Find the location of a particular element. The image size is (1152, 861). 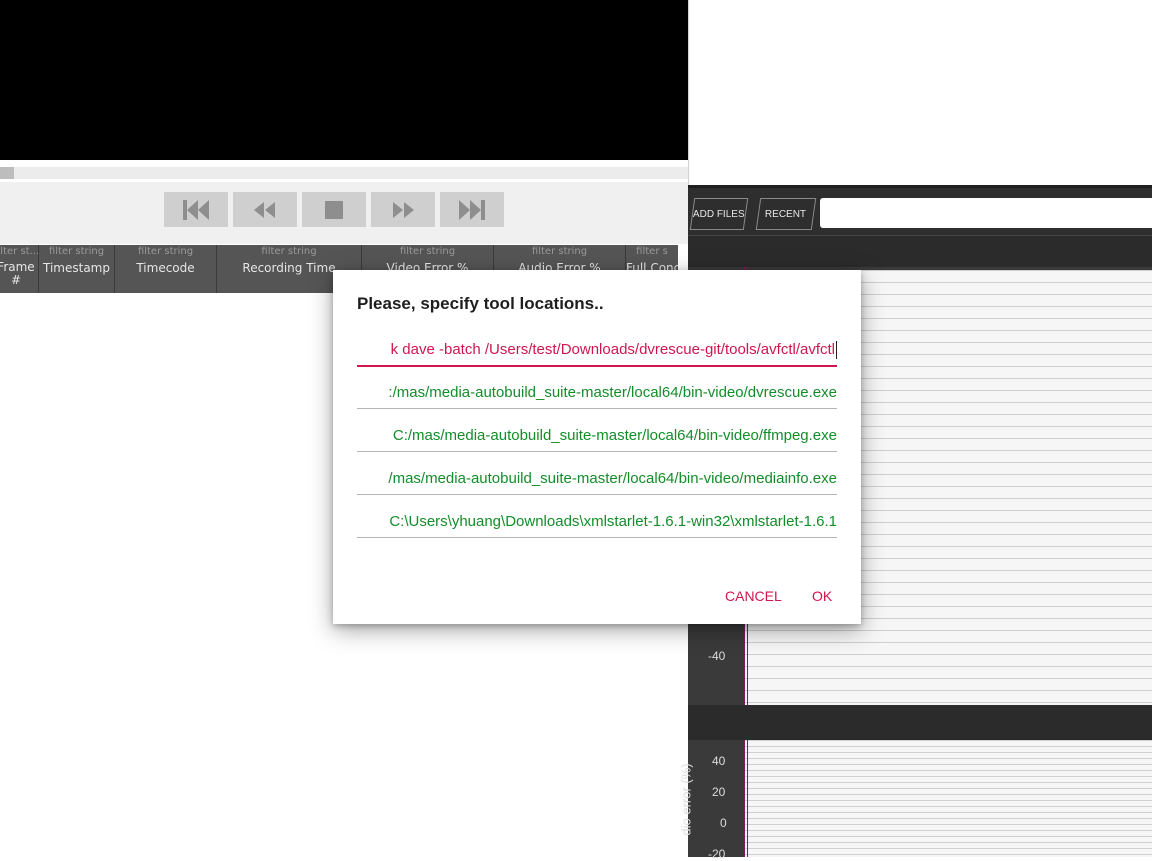

skip-to-end-button is located at coordinates (472, 209).